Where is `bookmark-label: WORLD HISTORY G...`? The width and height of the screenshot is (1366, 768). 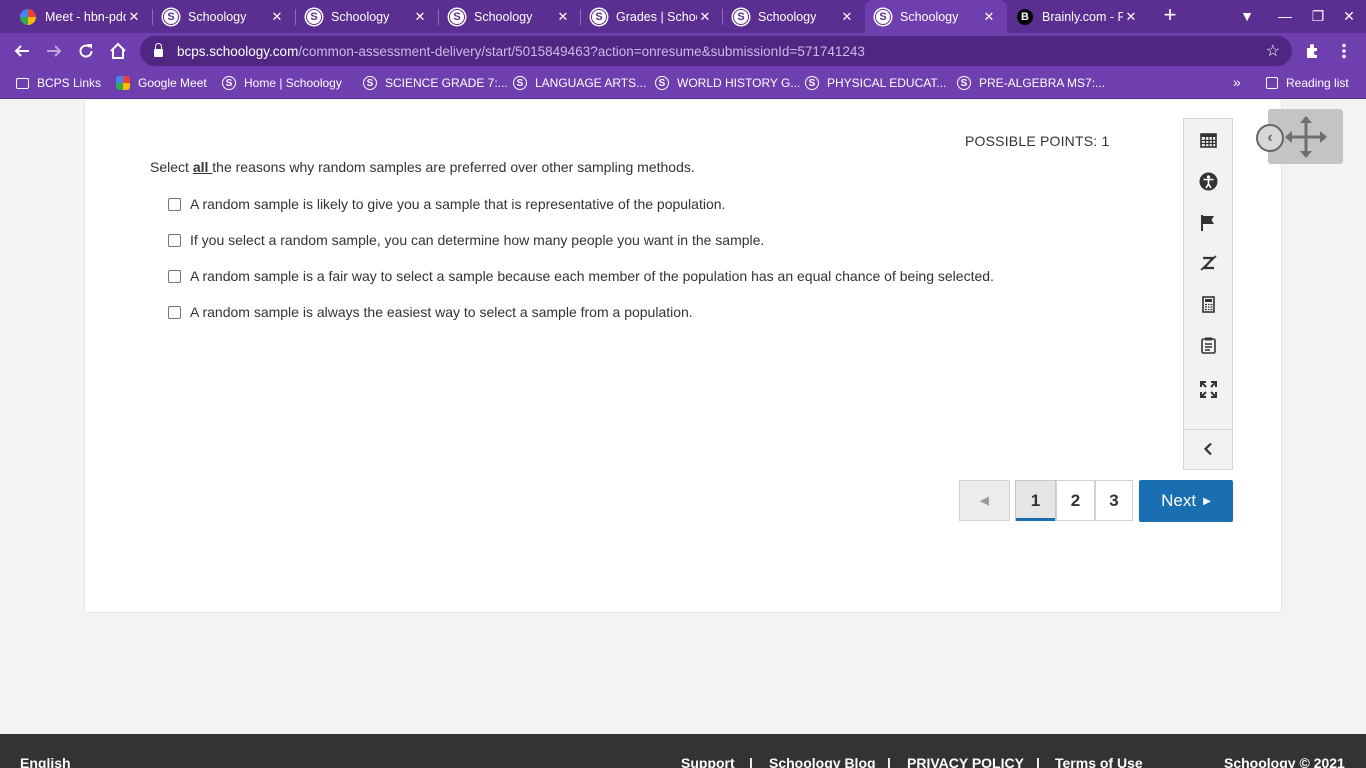 bookmark-label: WORLD HISTORY G... is located at coordinates (739, 83).